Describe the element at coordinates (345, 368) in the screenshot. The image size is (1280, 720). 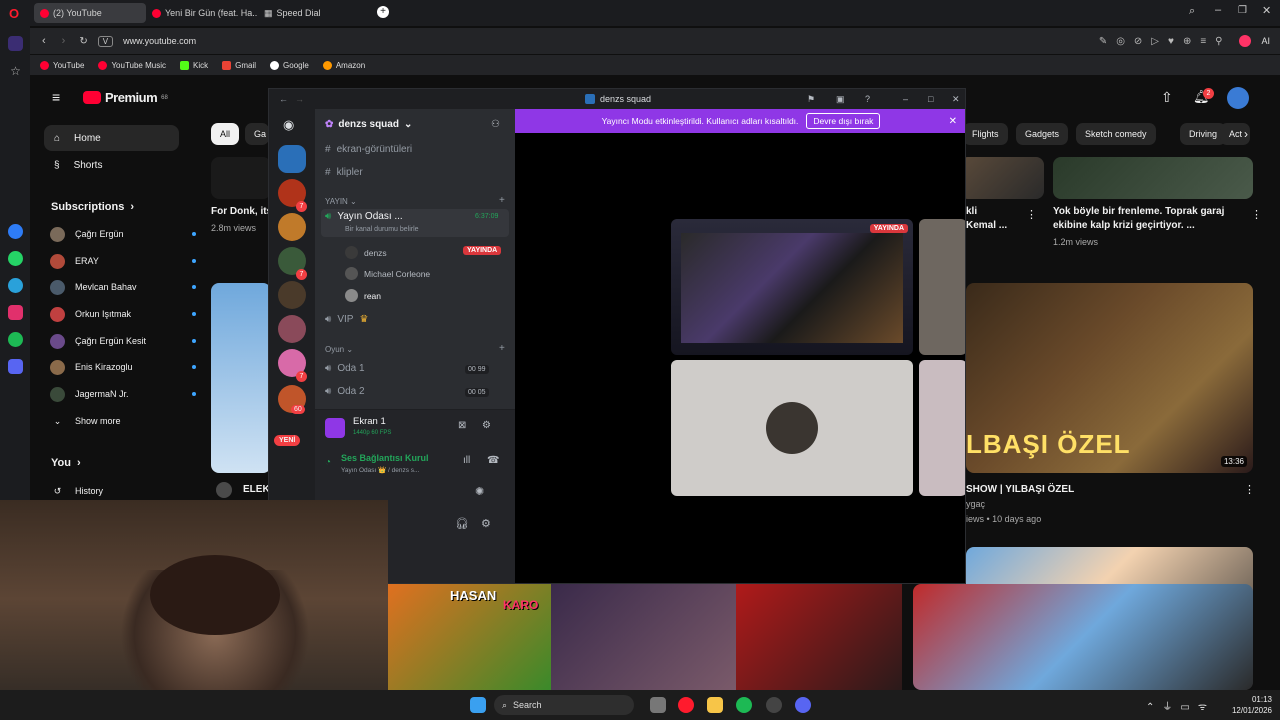
I see `voice-channel: 🔊︎ Oda 1` at that location.